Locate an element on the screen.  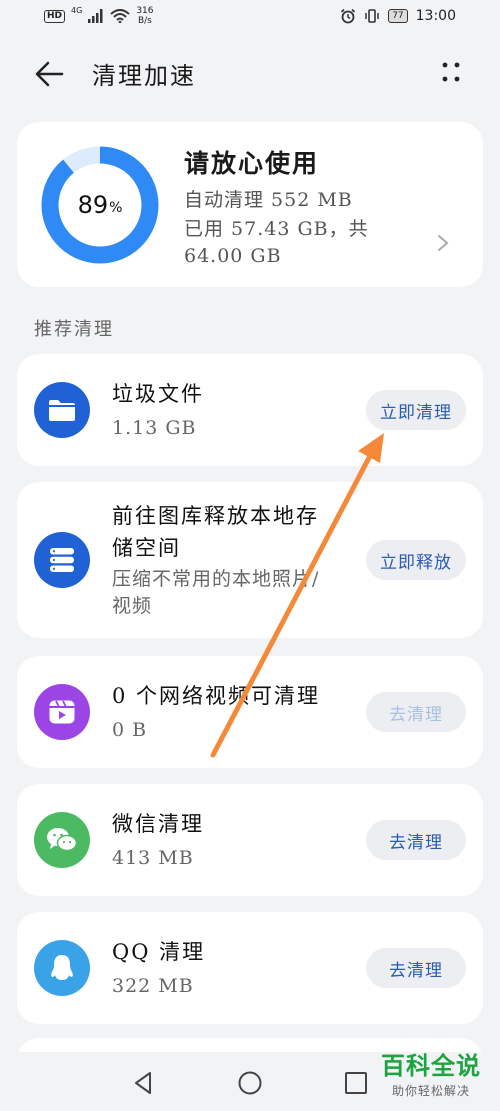
status-right: 77 13:00 is located at coordinates (398, 16).